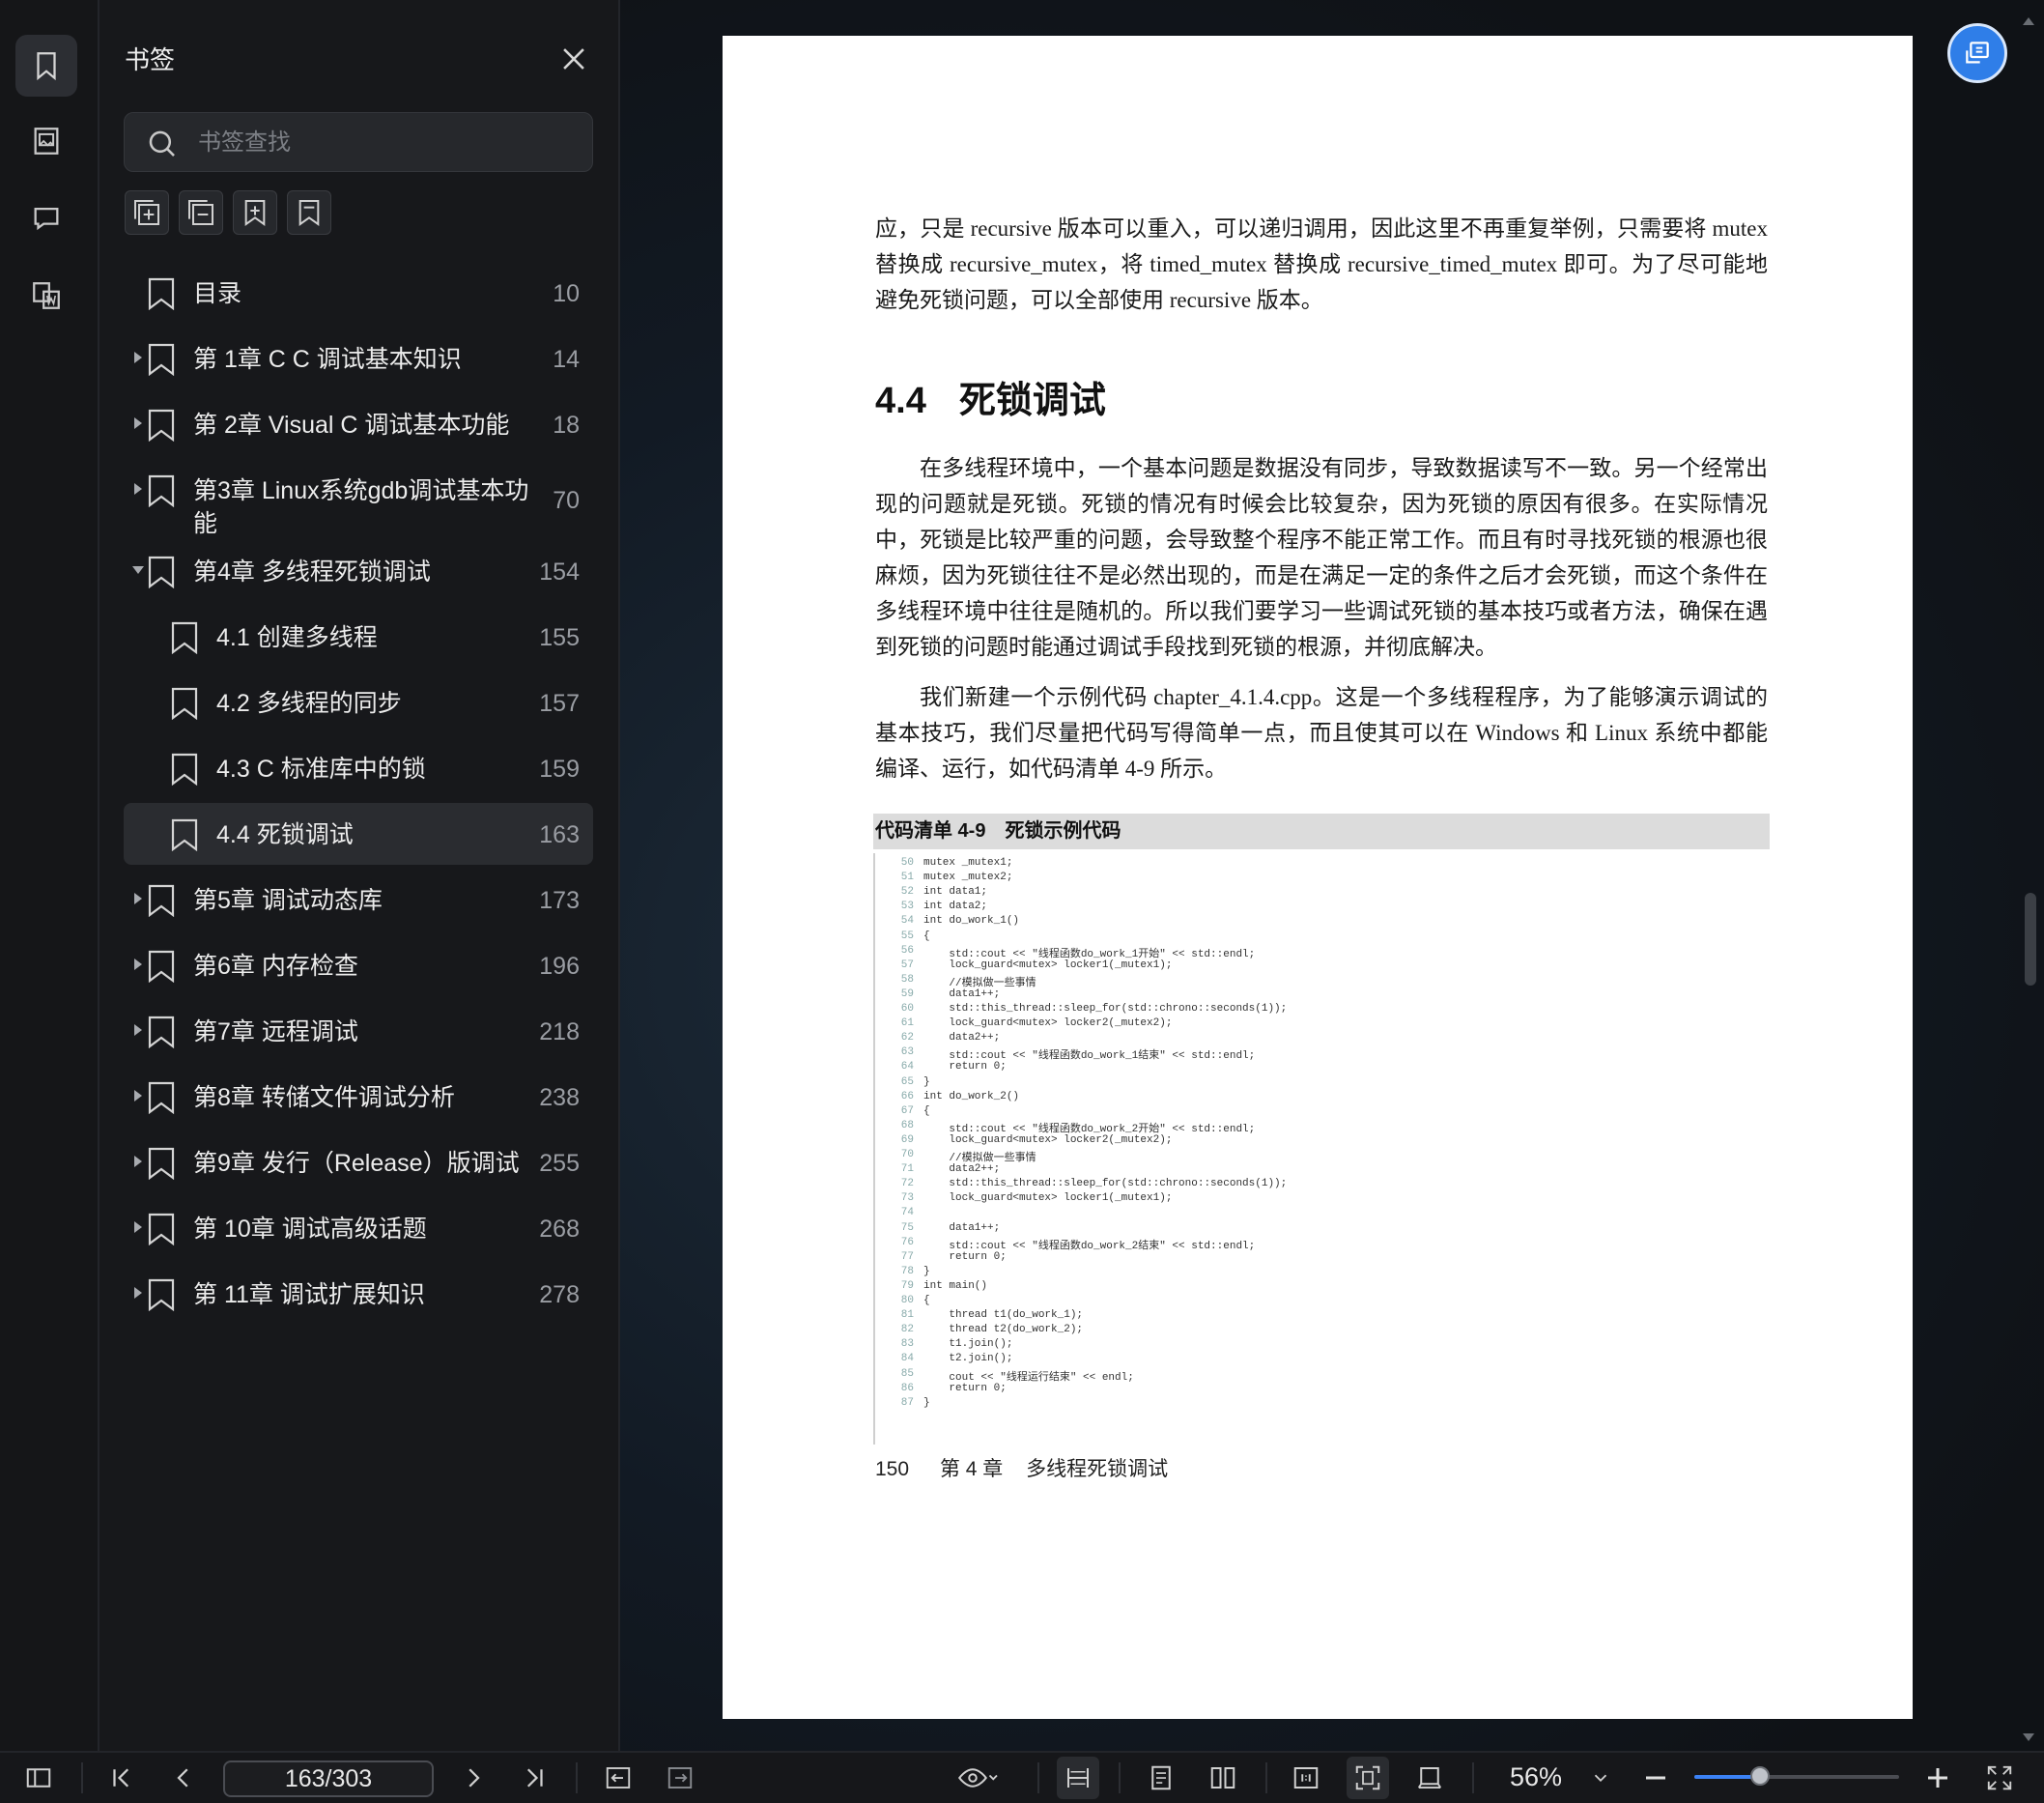 The image size is (2044, 1803). What do you see at coordinates (680, 1777) in the screenshot?
I see `forward-view-button` at bounding box center [680, 1777].